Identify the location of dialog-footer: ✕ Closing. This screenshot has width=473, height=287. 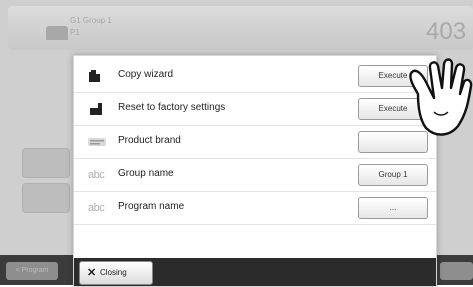
(255, 272).